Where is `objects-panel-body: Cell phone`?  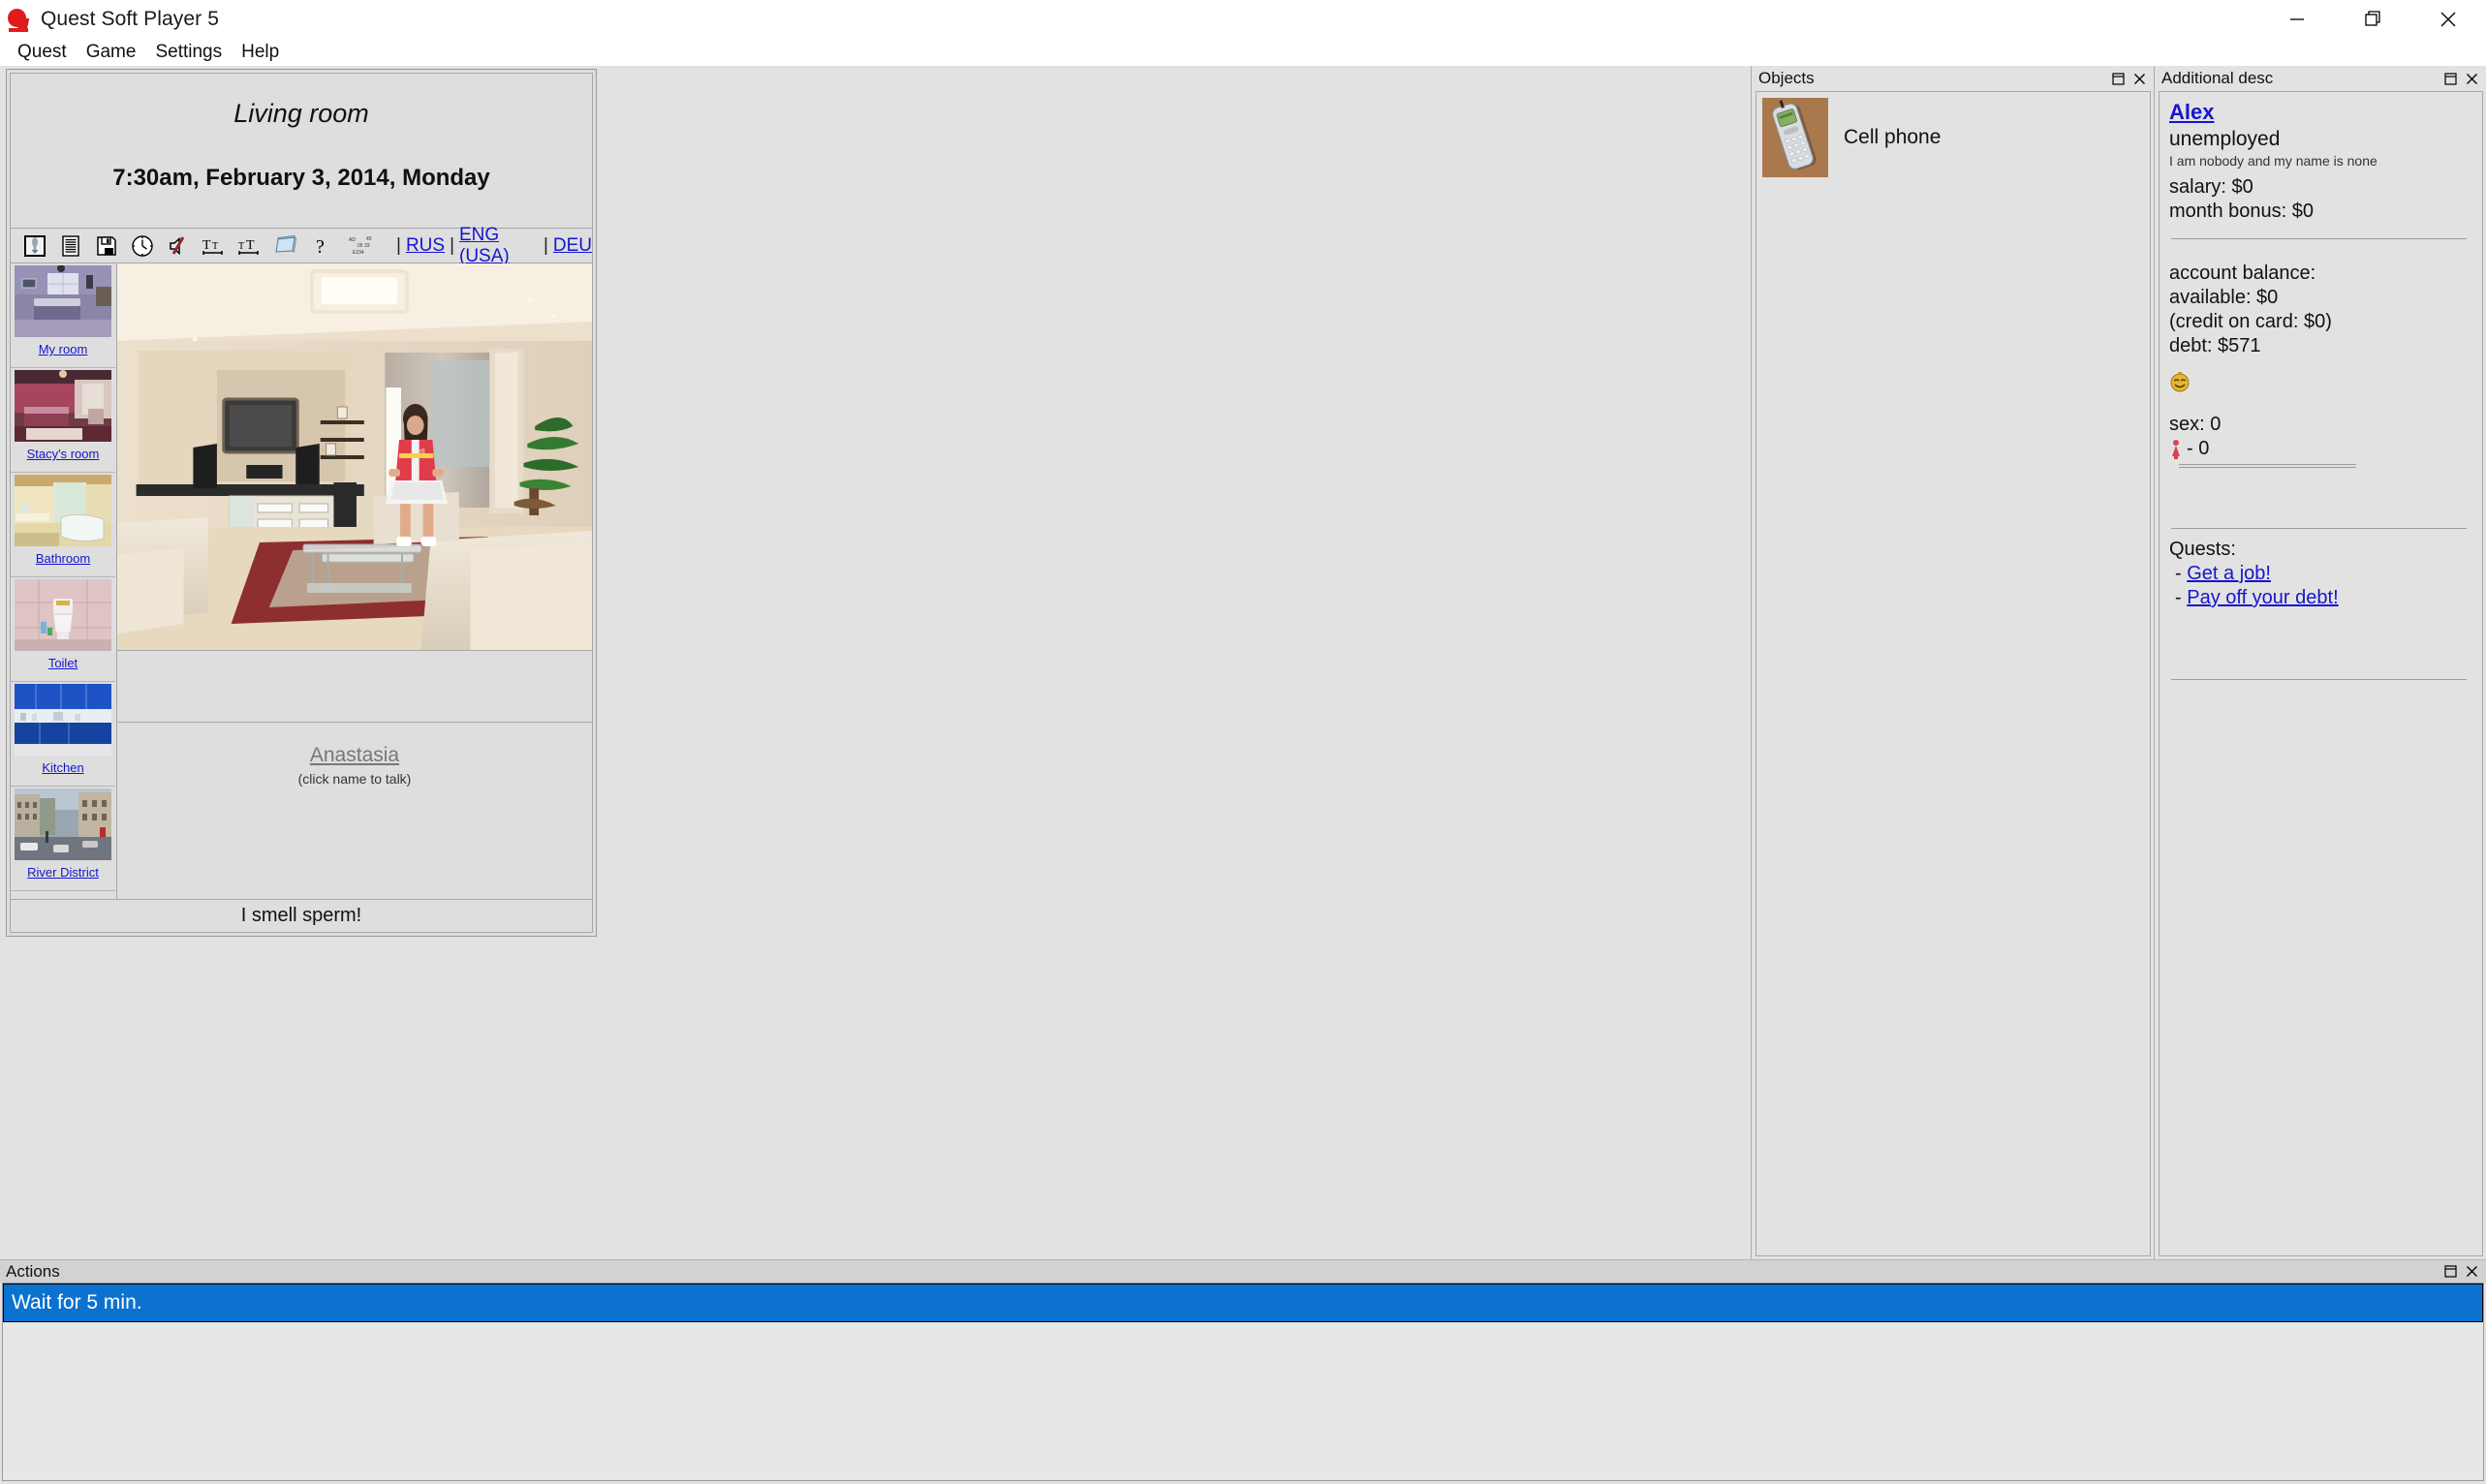 objects-panel-body: Cell phone is located at coordinates (1953, 673).